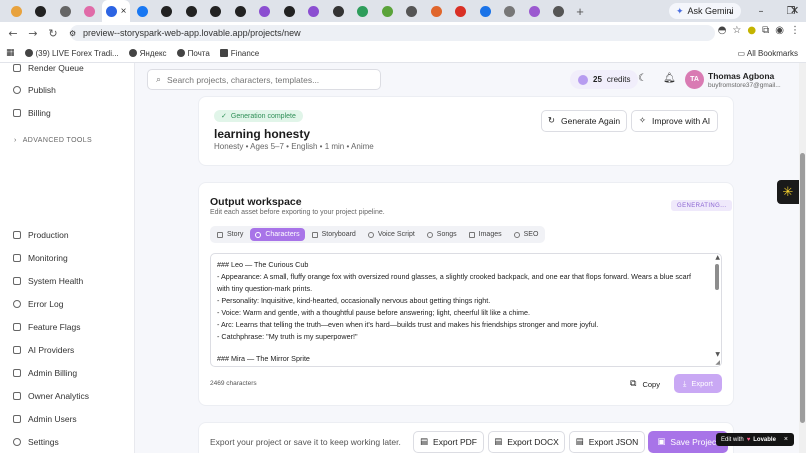 The height and width of the screenshot is (453, 806). Describe the element at coordinates (485, 234) in the screenshot. I see `tab-images: Images` at that location.